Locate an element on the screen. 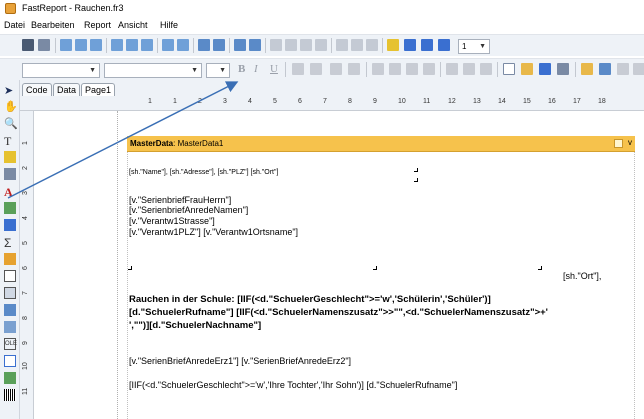  text-align-center-icon is located at coordinates (395, 69).